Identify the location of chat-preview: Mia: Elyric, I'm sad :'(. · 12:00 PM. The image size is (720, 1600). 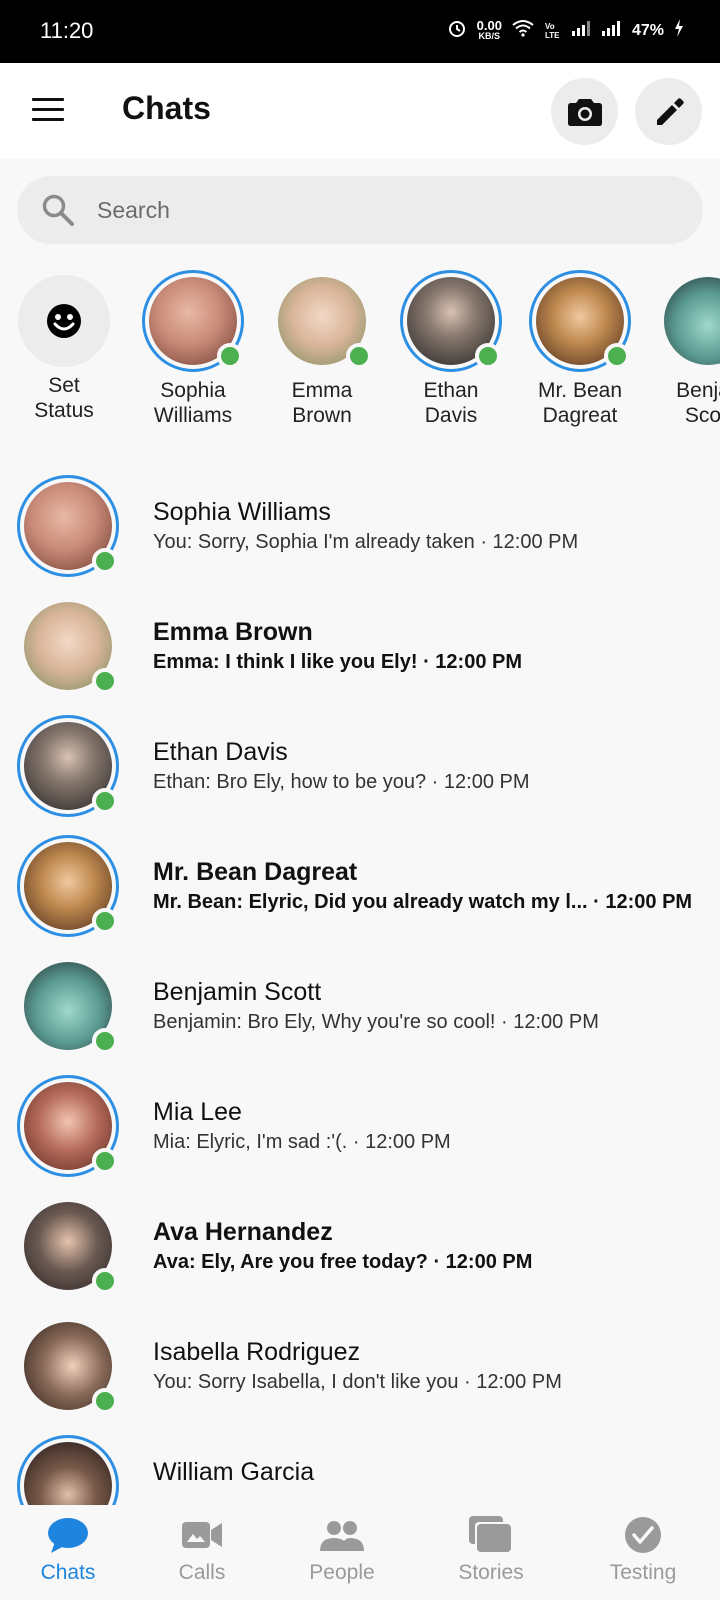
(302, 1142).